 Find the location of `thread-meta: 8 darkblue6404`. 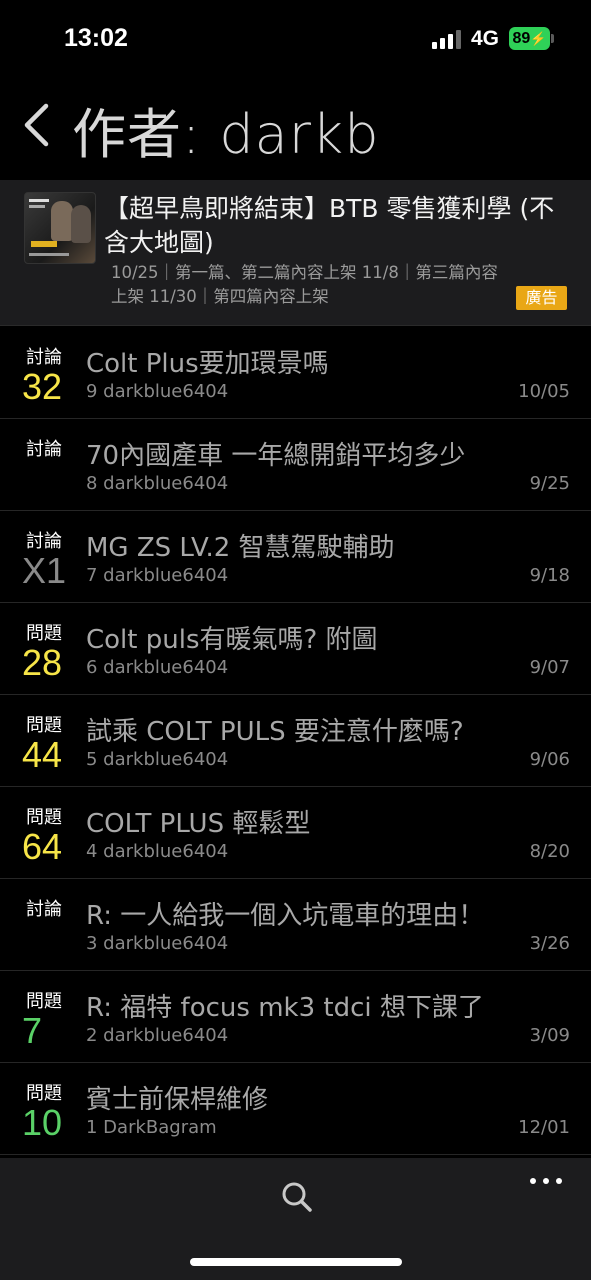

thread-meta: 8 darkblue6404 is located at coordinates (157, 483).